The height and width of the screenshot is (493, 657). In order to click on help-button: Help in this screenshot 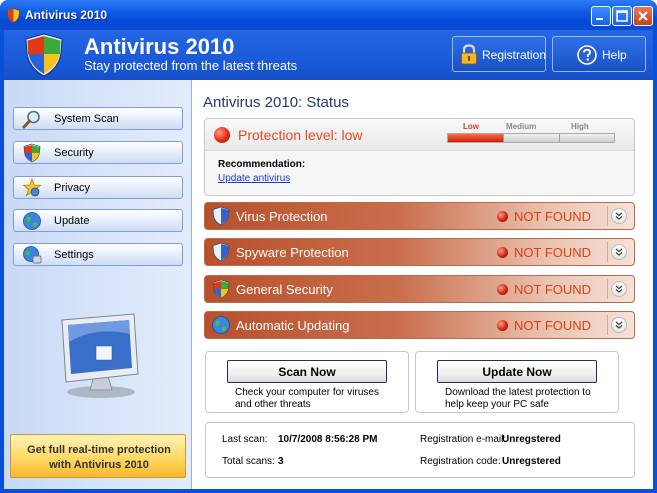, I will do `click(599, 54)`.